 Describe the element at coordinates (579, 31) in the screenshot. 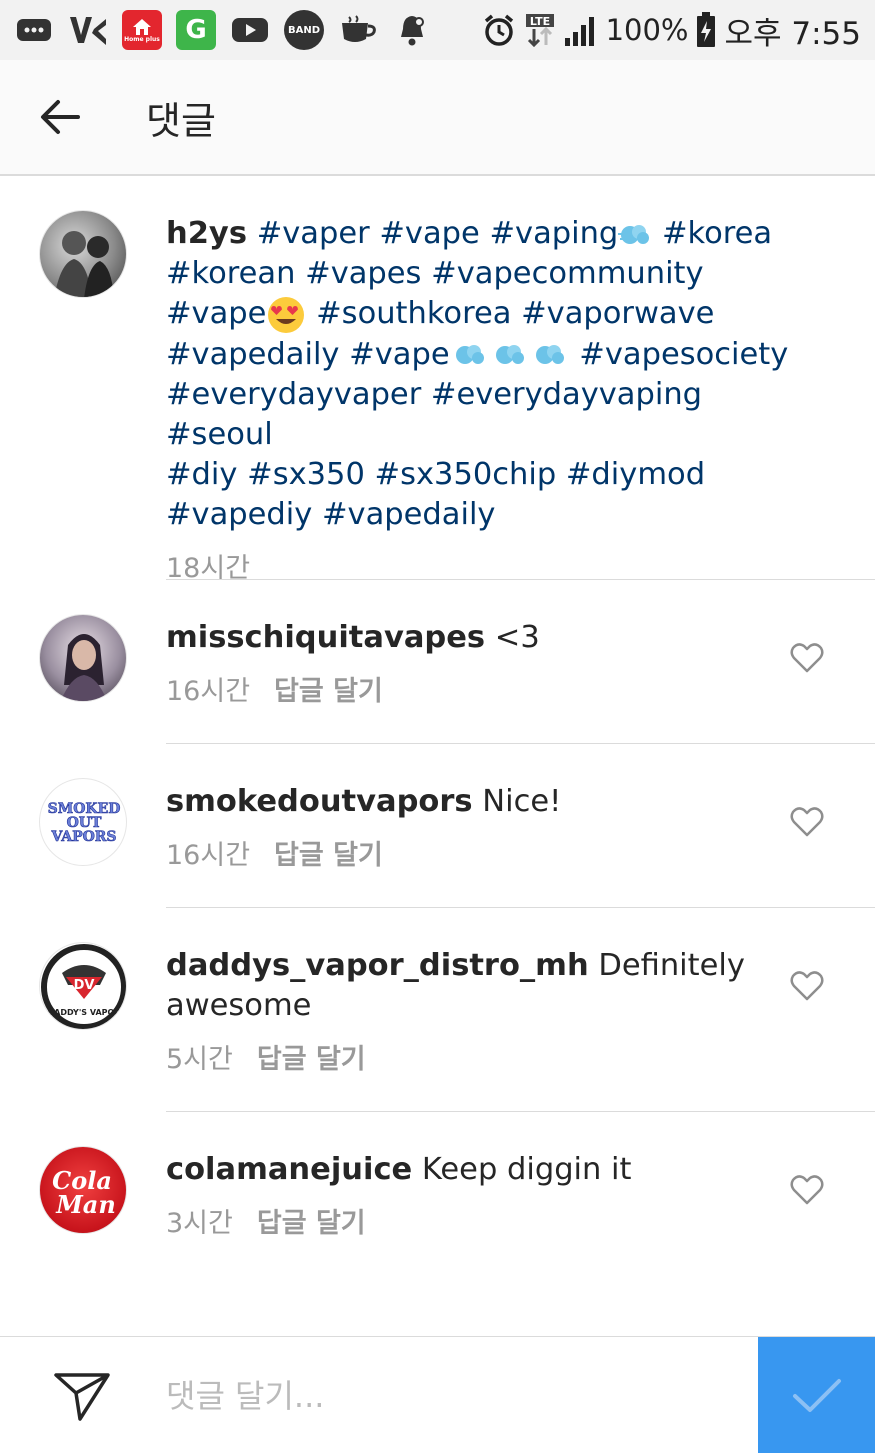

I see `signal-icon` at that location.